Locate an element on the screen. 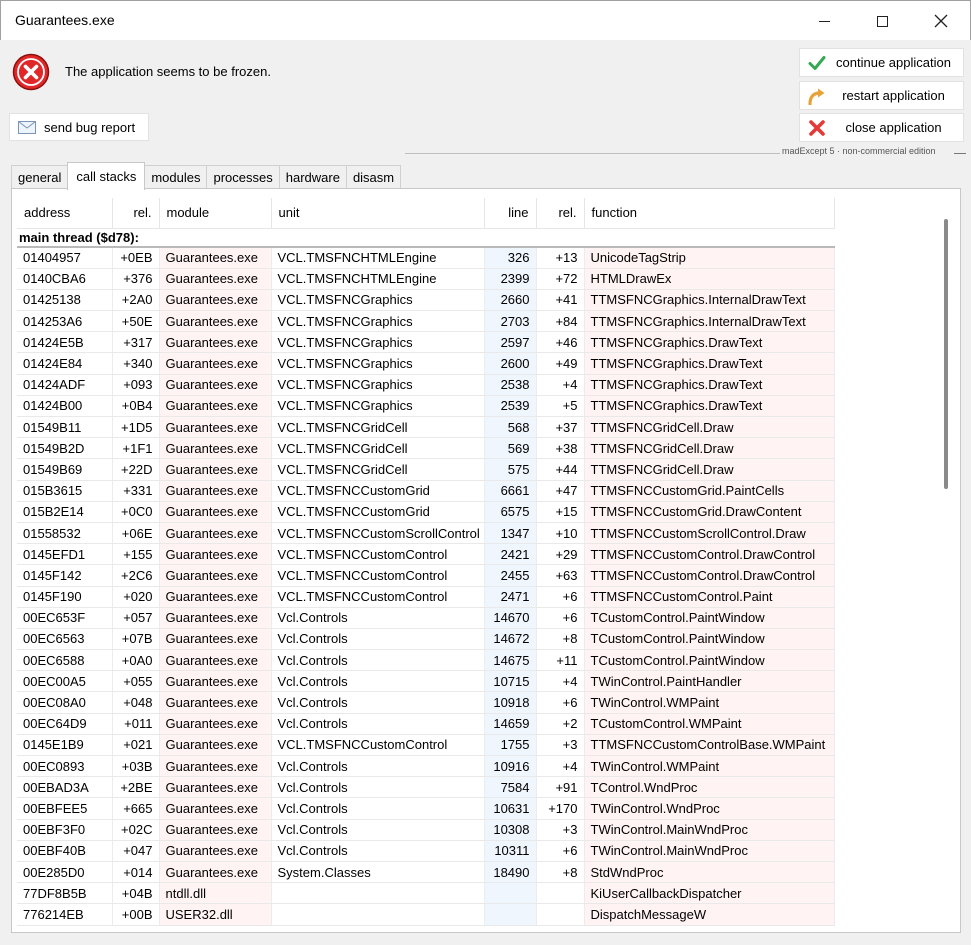  column-header-function: function is located at coordinates (709, 213).